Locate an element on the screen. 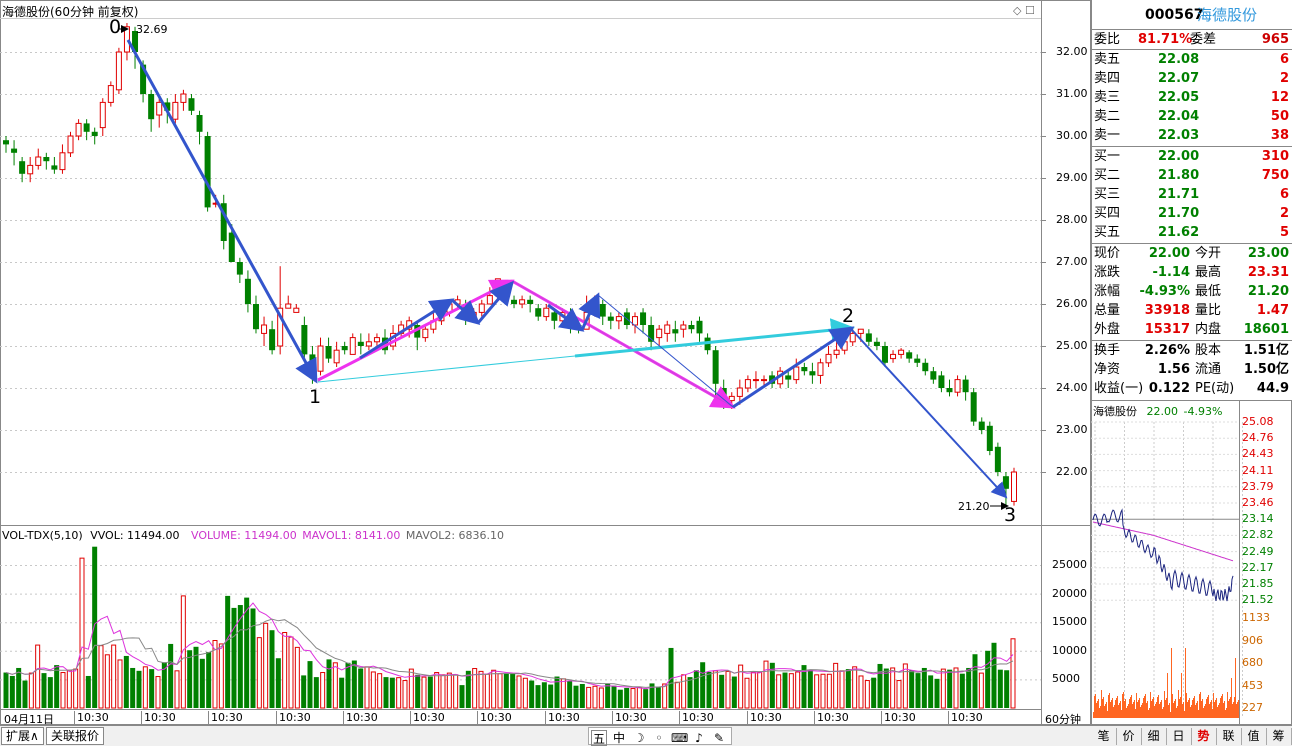 Image resolution: width=1292 pixels, height=747 pixels. volume-tick-label: 5000 is located at coordinates (1066, 679).